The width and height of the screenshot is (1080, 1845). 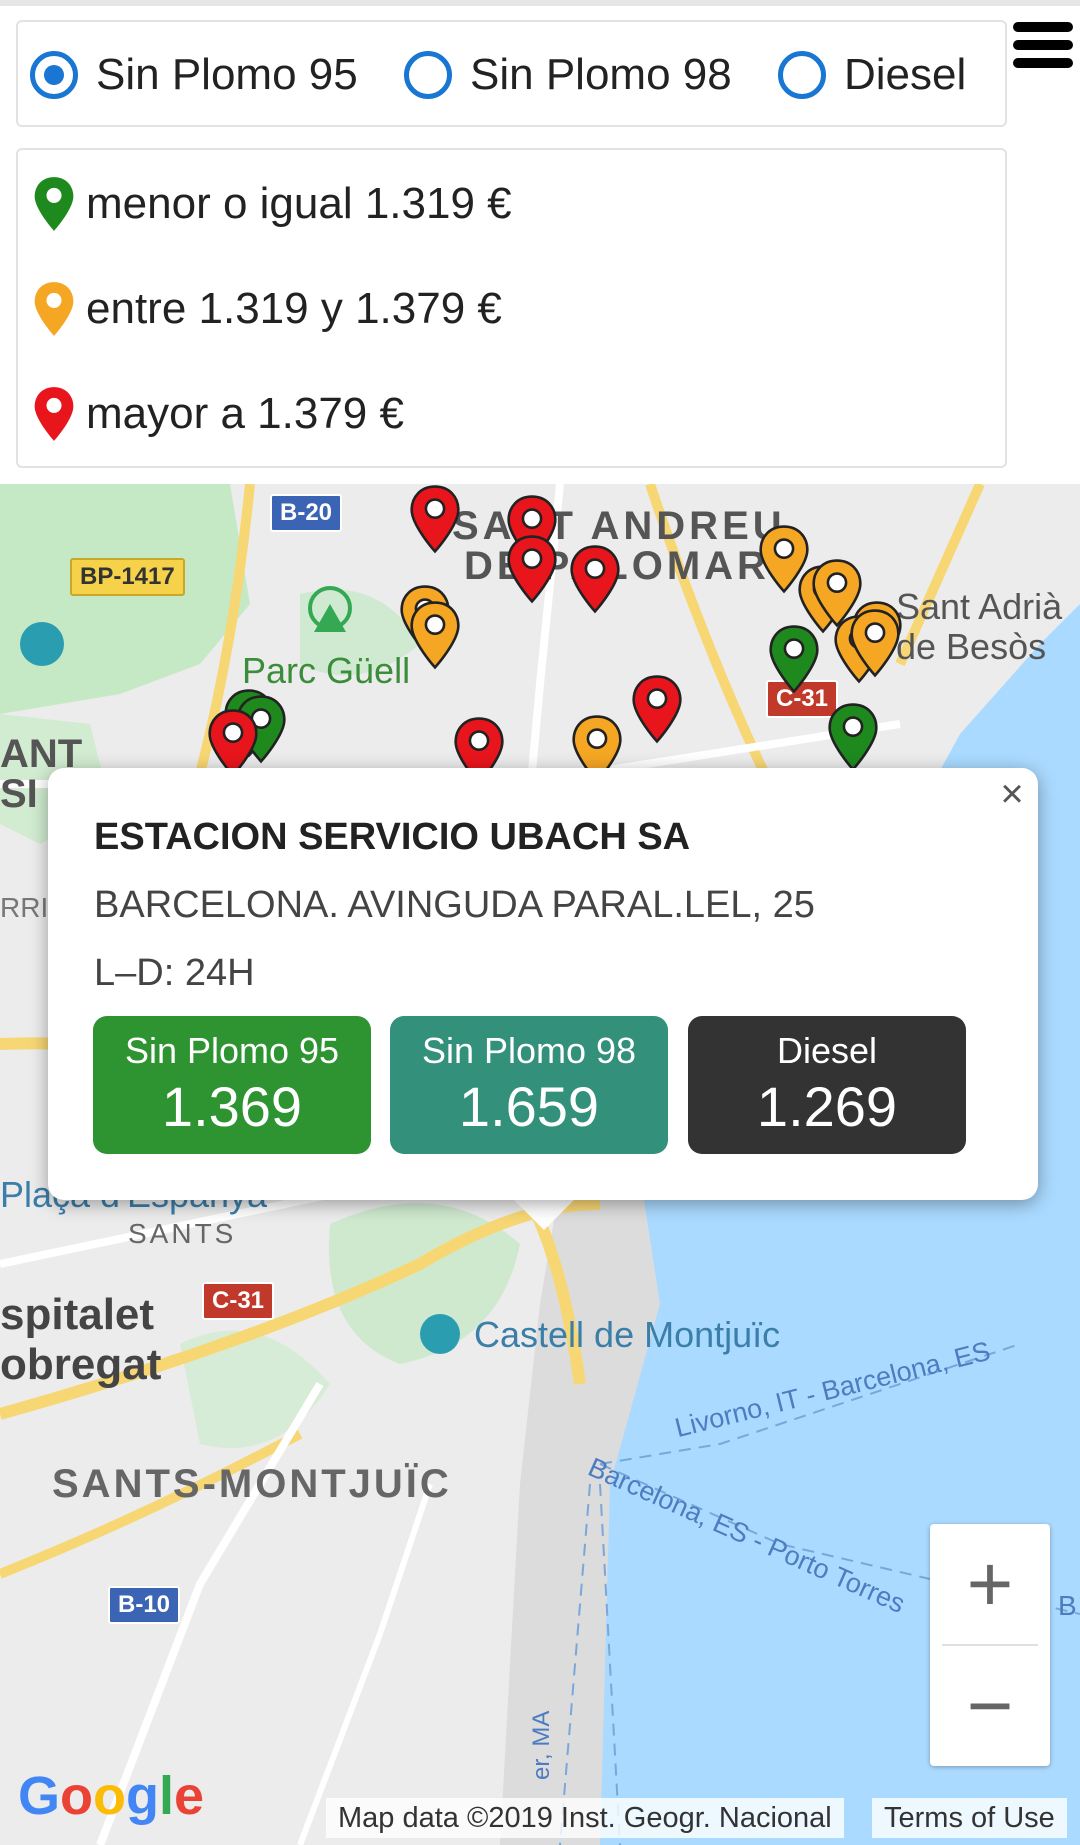 I want to click on price-card-sin-plomo-95: Sin Plomo 95 1.369, so click(x=232, y=1085).